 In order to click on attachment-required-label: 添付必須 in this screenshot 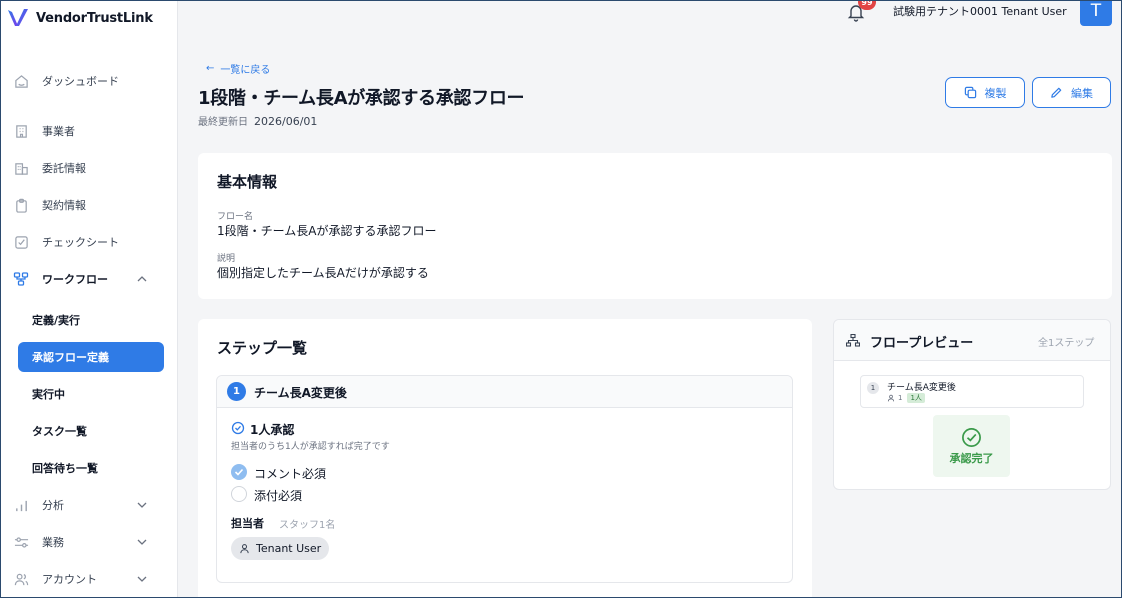, I will do `click(278, 496)`.